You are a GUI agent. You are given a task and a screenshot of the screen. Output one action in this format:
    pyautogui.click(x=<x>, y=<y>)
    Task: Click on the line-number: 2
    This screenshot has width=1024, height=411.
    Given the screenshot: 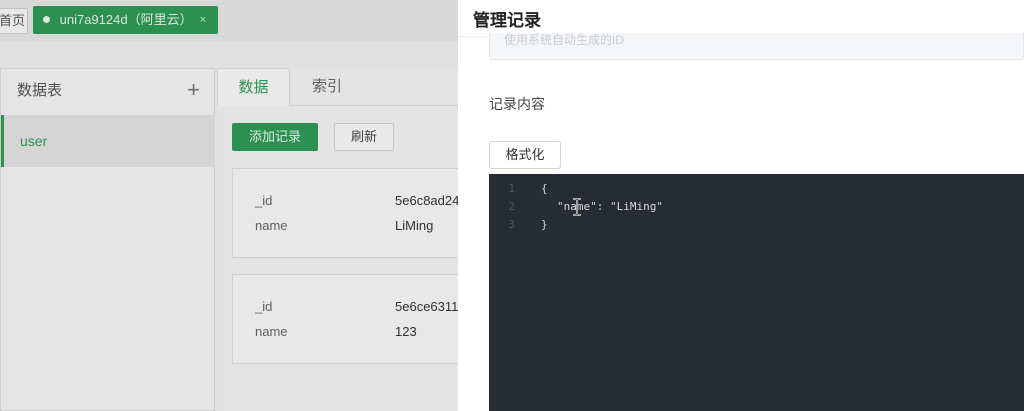 What is the action you would take?
    pyautogui.click(x=511, y=206)
    